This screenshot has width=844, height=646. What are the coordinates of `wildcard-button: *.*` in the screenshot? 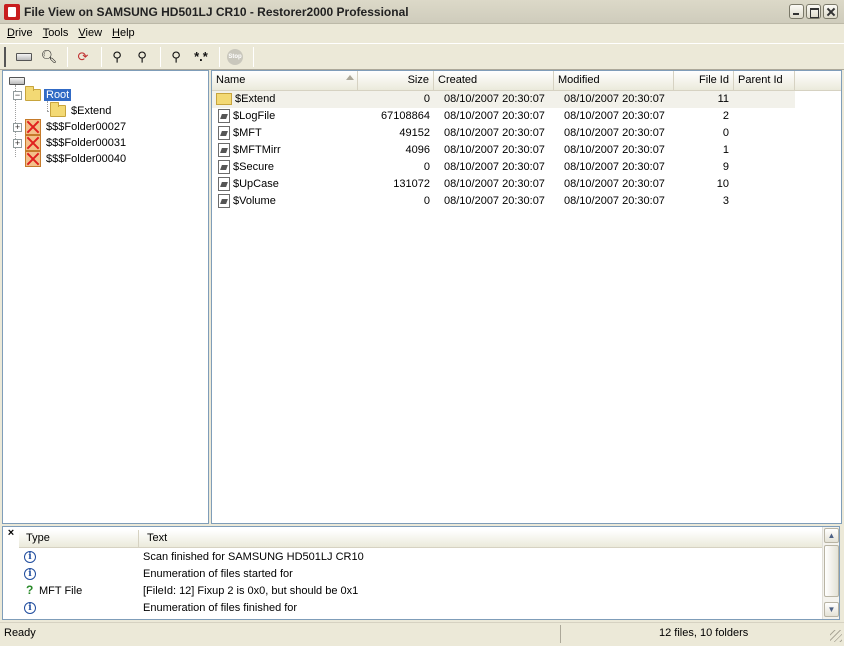 It's located at (201, 57).